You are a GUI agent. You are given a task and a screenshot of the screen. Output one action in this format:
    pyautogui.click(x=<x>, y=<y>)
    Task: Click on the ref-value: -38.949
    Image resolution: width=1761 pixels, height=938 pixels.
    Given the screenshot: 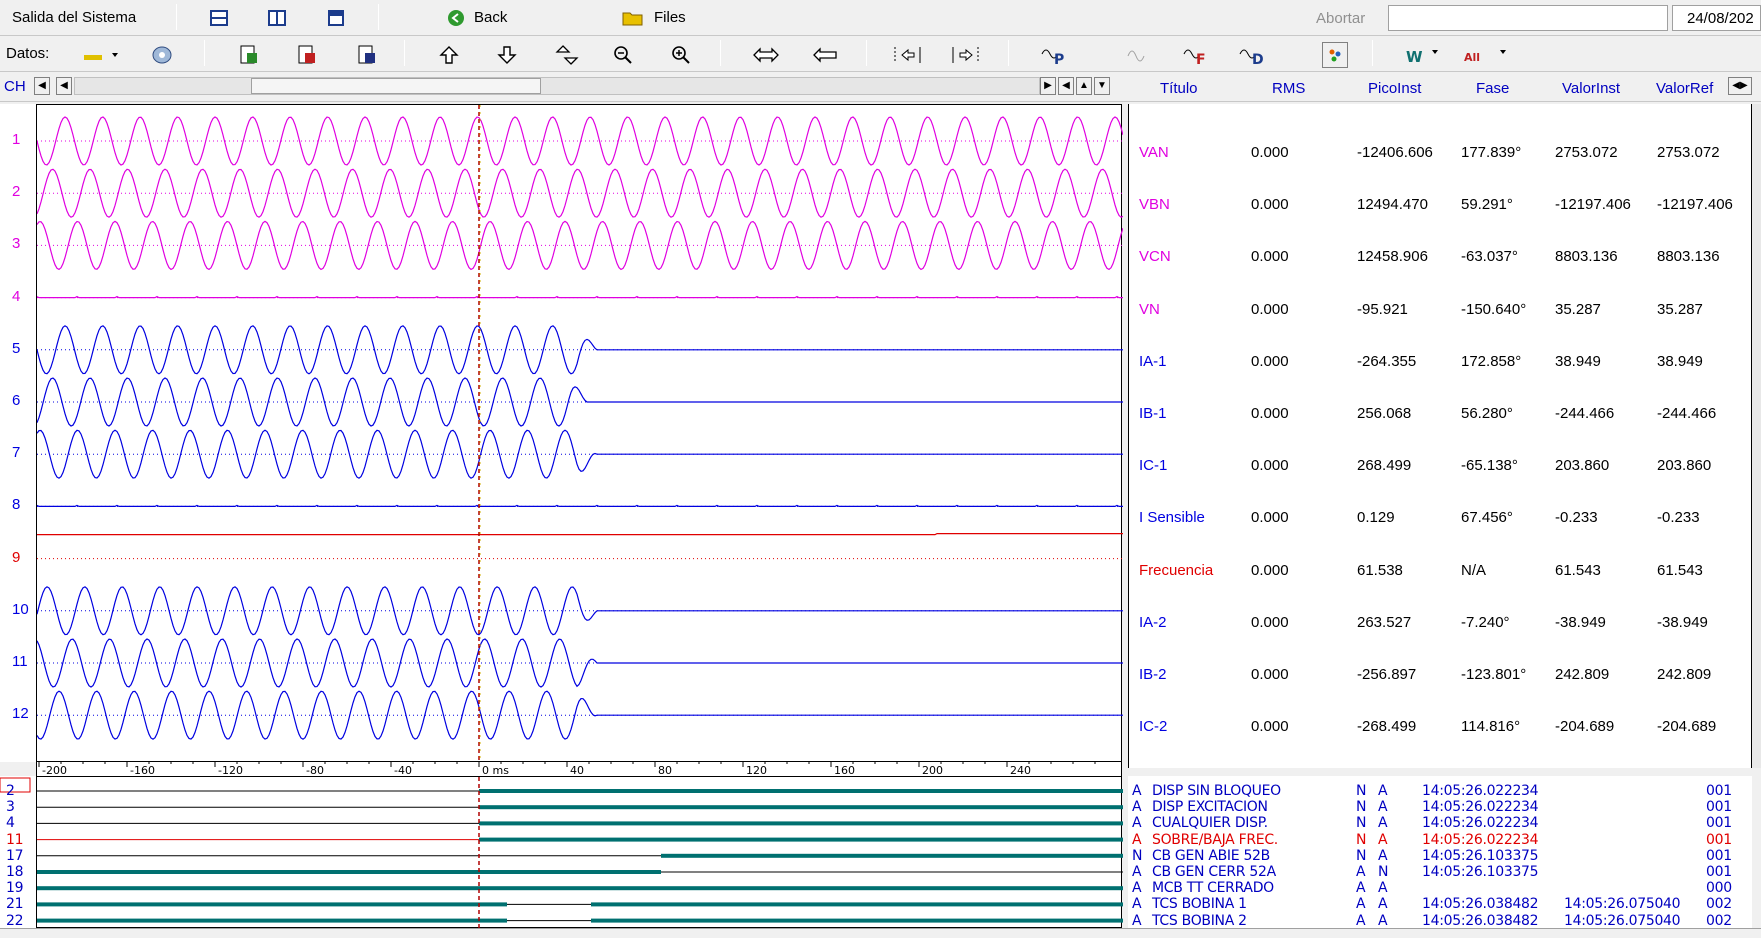 What is the action you would take?
    pyautogui.click(x=1682, y=622)
    